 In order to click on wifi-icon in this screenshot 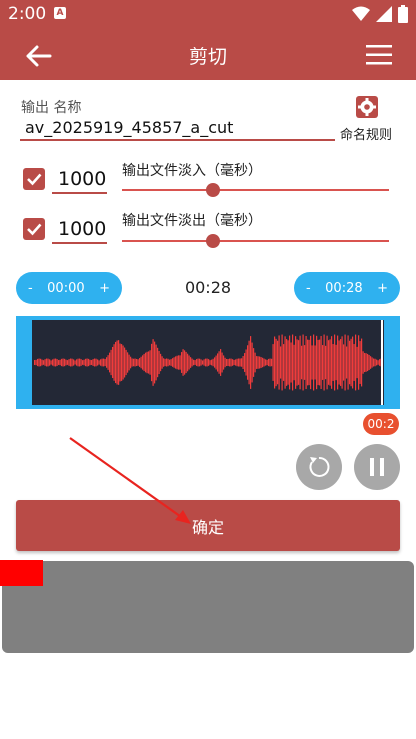, I will do `click(361, 13)`.